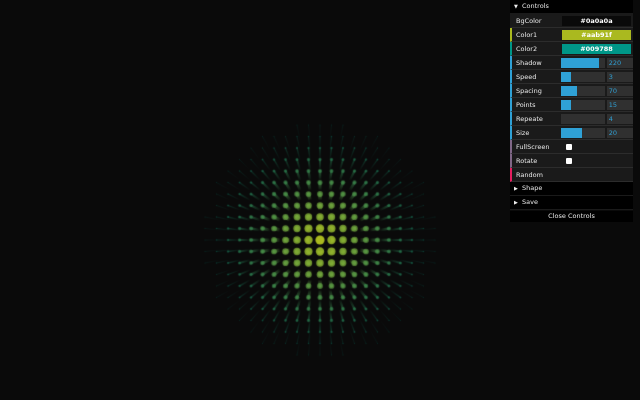 The image size is (640, 400). Describe the element at coordinates (529, 90) in the screenshot. I see `spacing-label: Spacing` at that location.